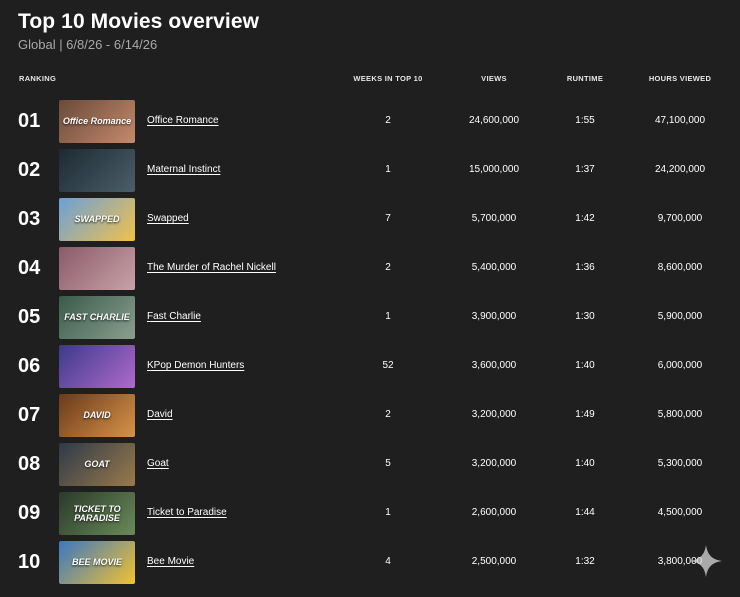 The height and width of the screenshot is (597, 740). I want to click on thumbnail-text: TICKET TO PARADISE, so click(97, 513).